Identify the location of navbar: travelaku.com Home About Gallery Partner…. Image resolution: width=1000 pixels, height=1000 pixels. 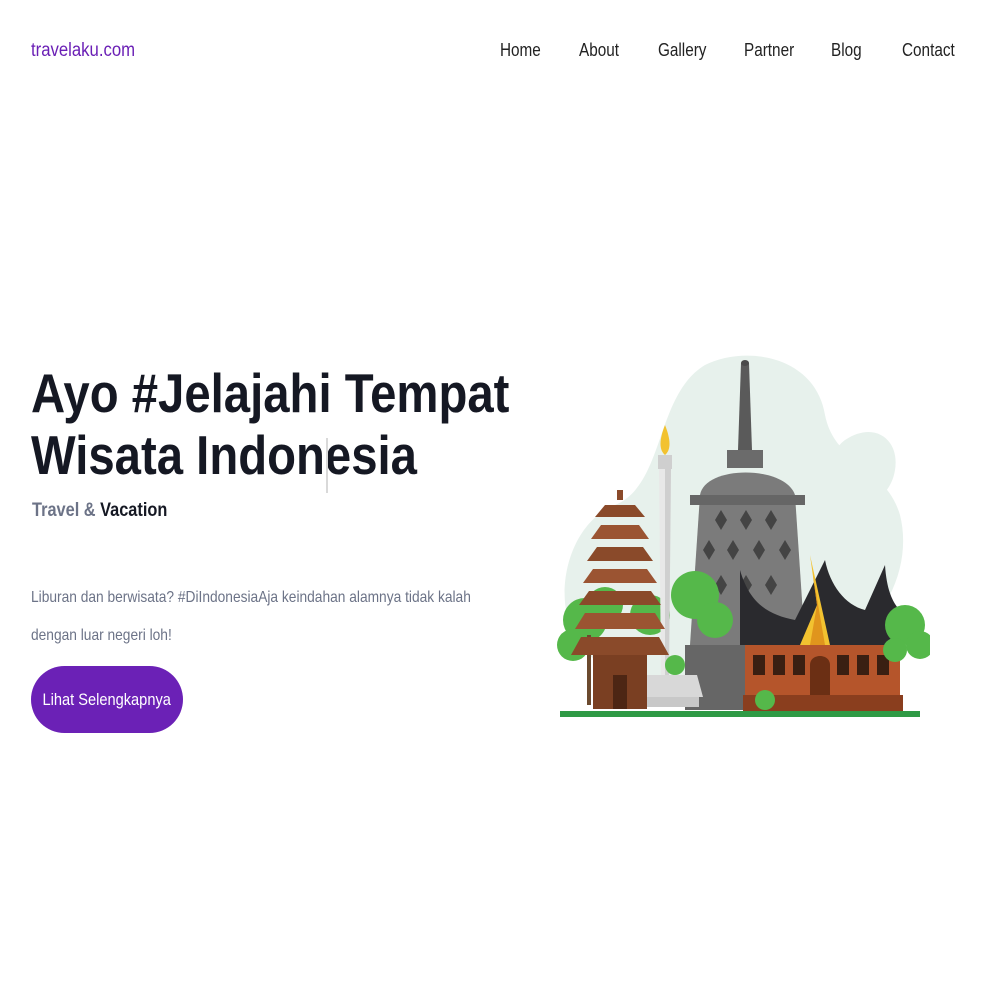
(500, 53).